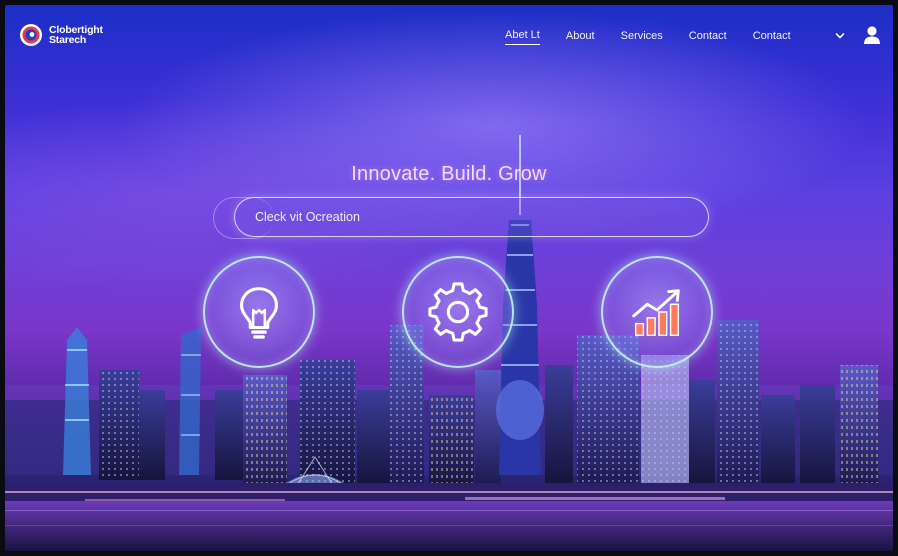  Describe the element at coordinates (772, 37) in the screenshot. I see `nav-item-contact-2: Contact` at that location.